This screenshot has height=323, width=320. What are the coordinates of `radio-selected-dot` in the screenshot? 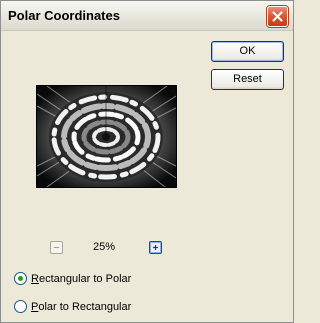 It's located at (20, 278).